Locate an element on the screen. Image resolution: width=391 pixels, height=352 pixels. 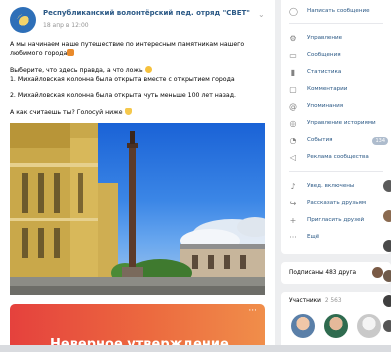
post-date: 18 апр в 12:00 is located at coordinates (66, 25).